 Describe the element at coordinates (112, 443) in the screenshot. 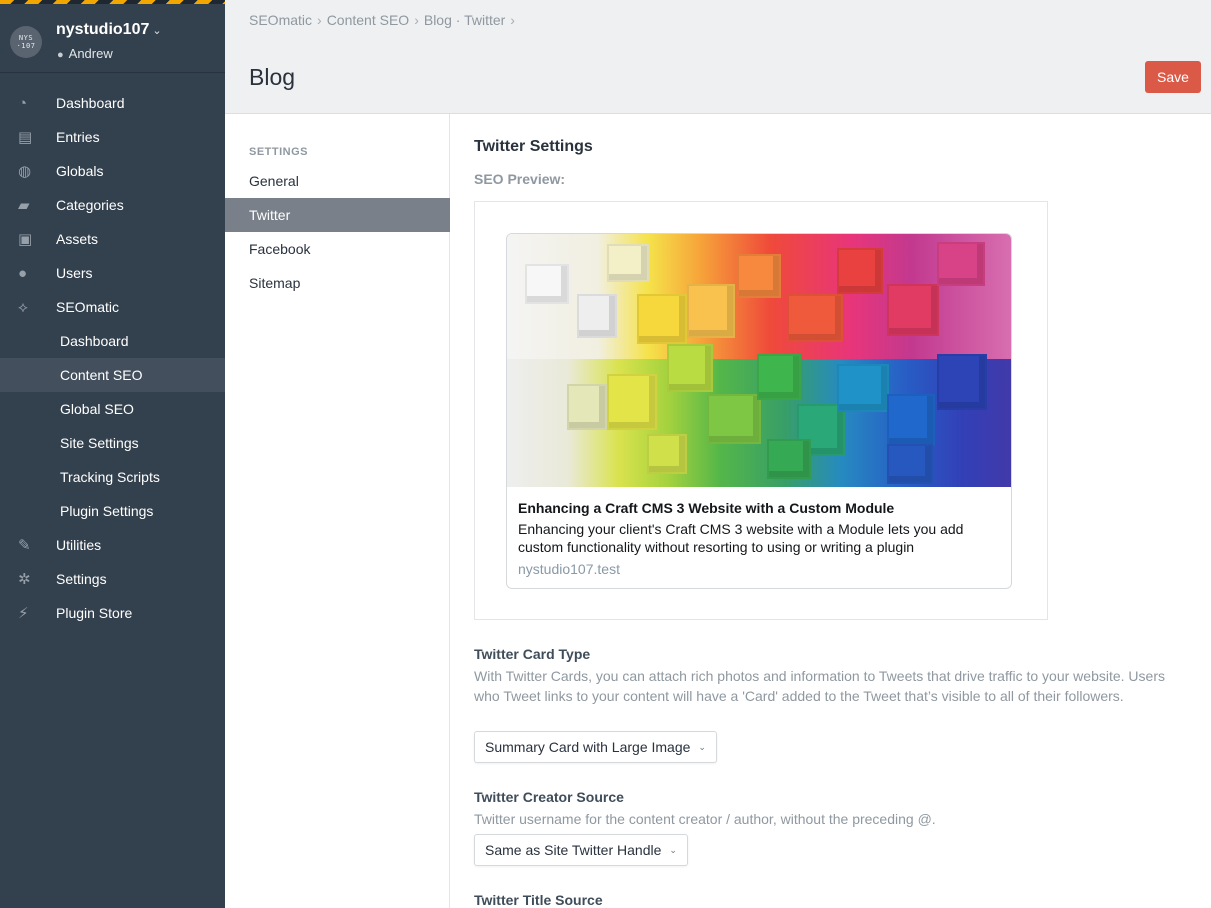

I see `nav-sub-site-settings: Site Settings` at that location.